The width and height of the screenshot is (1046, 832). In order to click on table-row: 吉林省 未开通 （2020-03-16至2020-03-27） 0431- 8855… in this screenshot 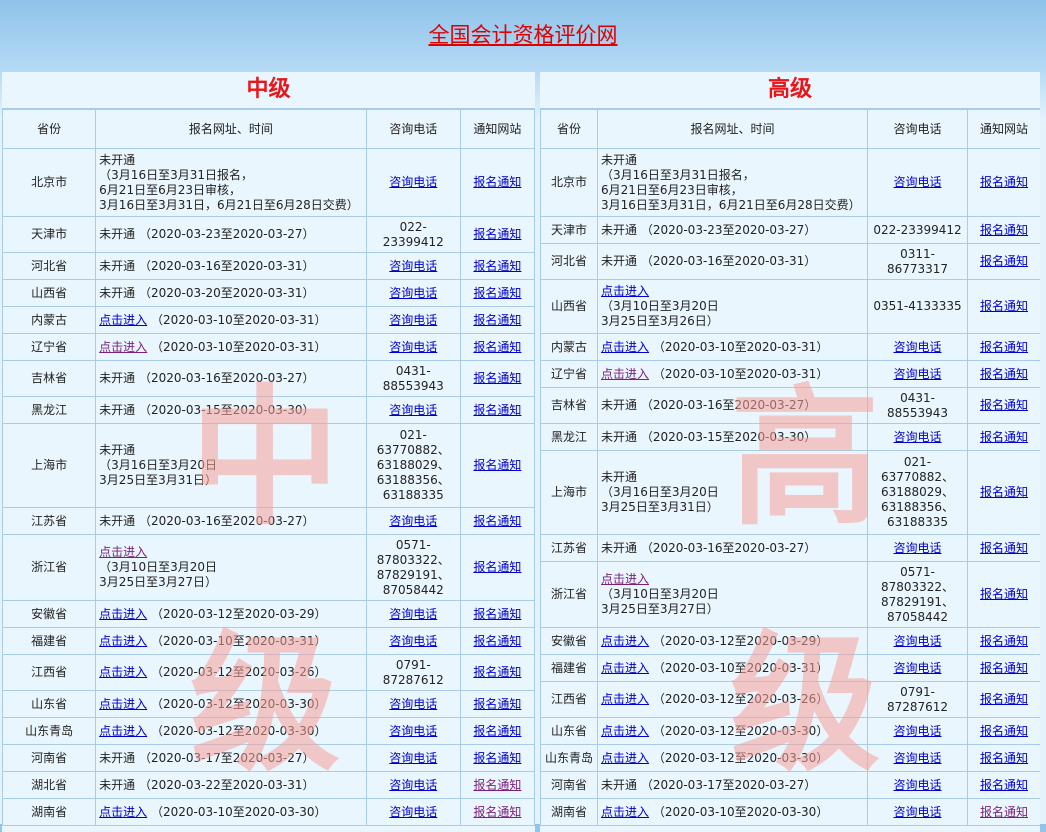, I will do `click(790, 405)`.